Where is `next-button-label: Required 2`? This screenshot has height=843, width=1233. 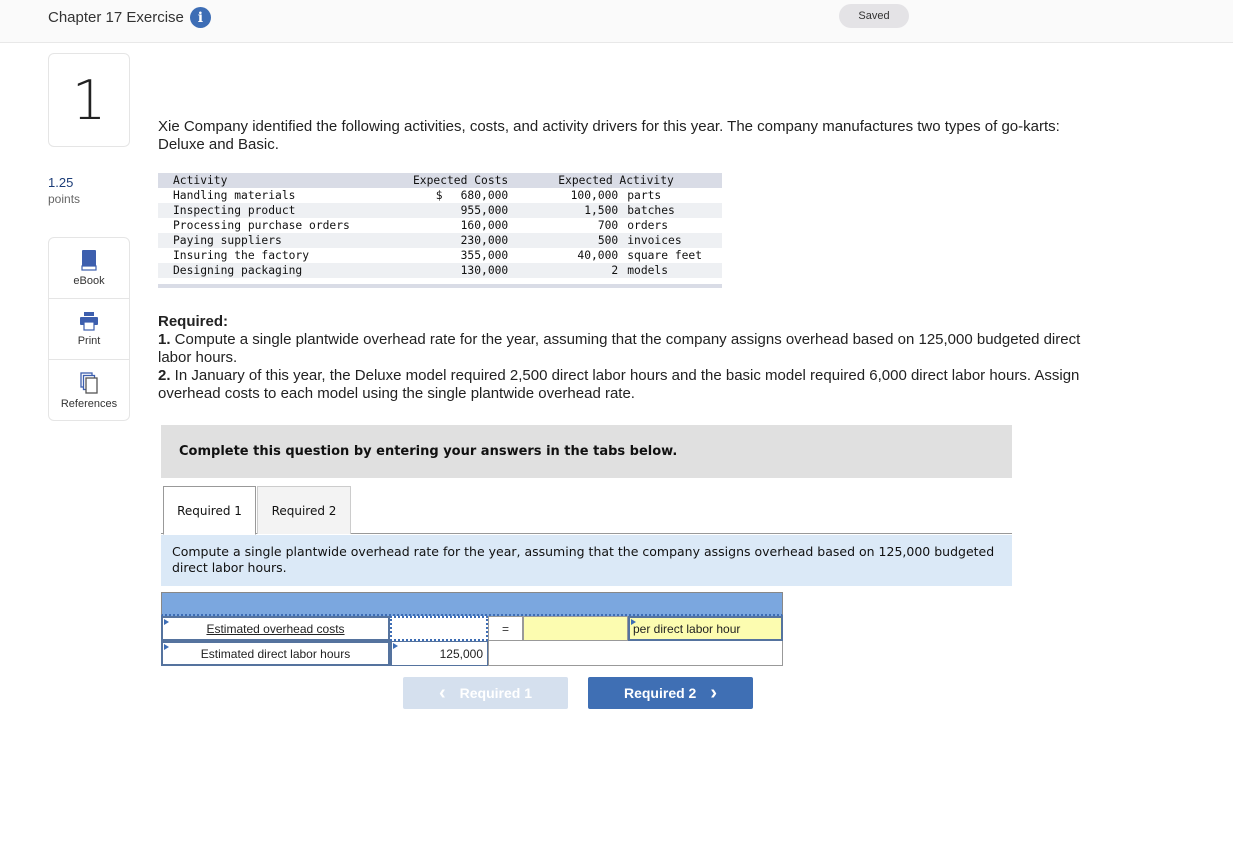 next-button-label: Required 2 is located at coordinates (660, 693).